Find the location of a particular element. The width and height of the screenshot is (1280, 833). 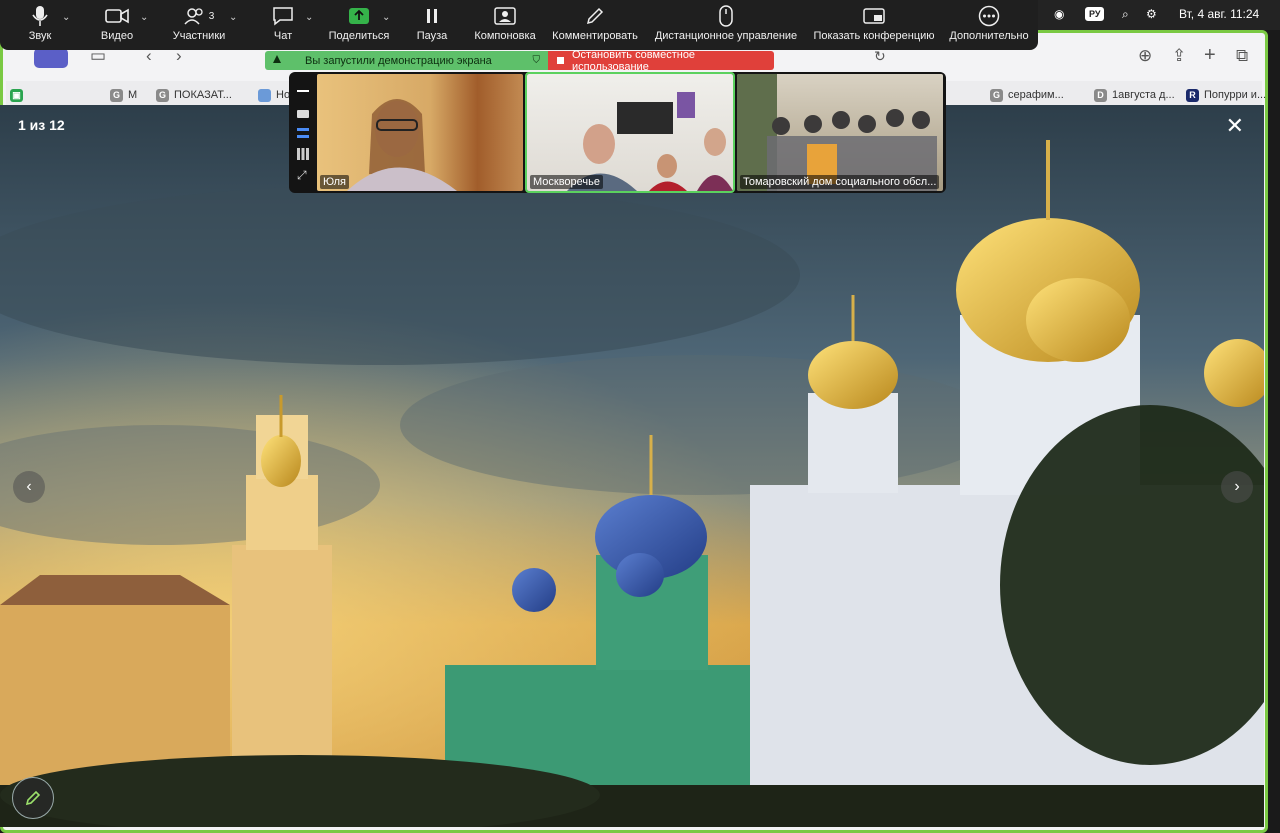

annotate-button: Комментировать is located at coordinates (595, 25).